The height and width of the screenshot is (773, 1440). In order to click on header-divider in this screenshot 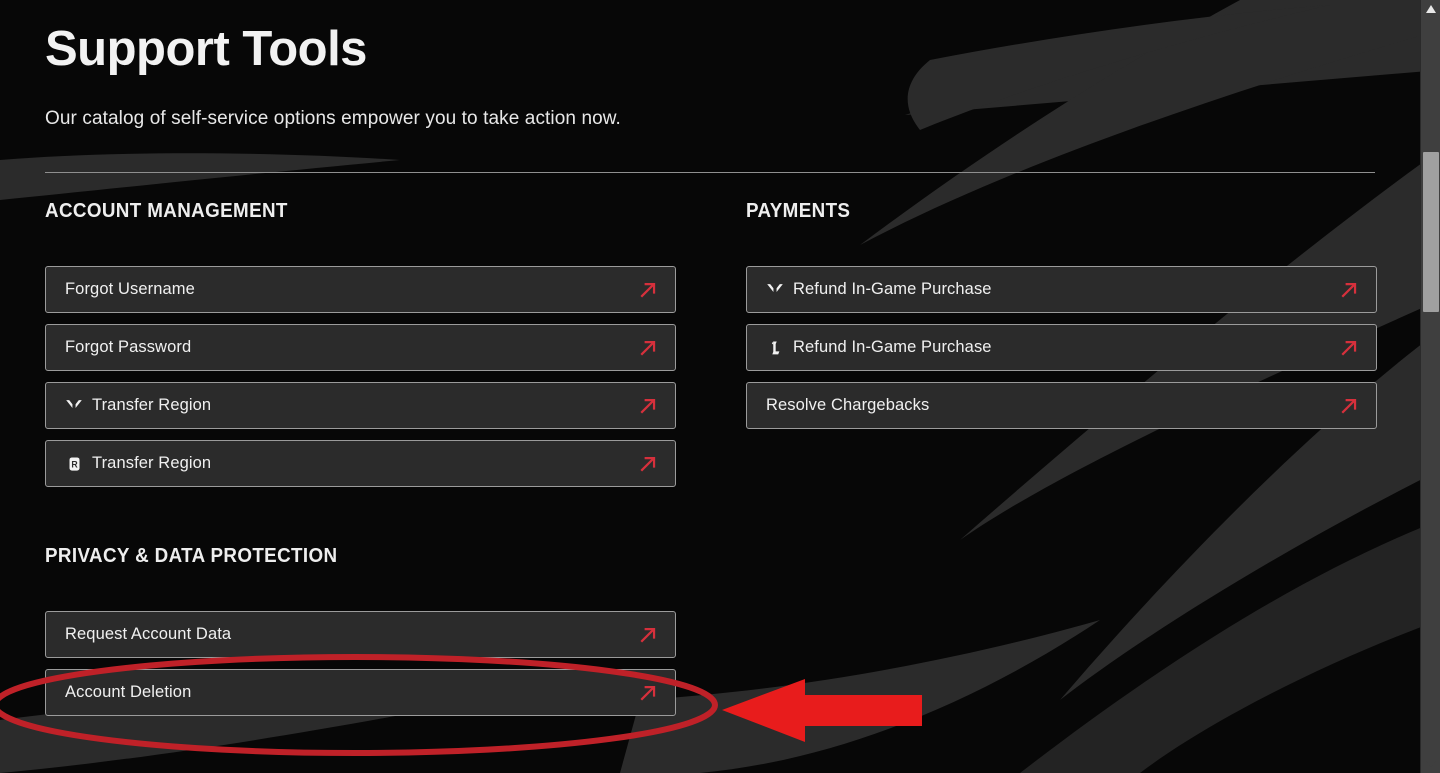, I will do `click(710, 172)`.